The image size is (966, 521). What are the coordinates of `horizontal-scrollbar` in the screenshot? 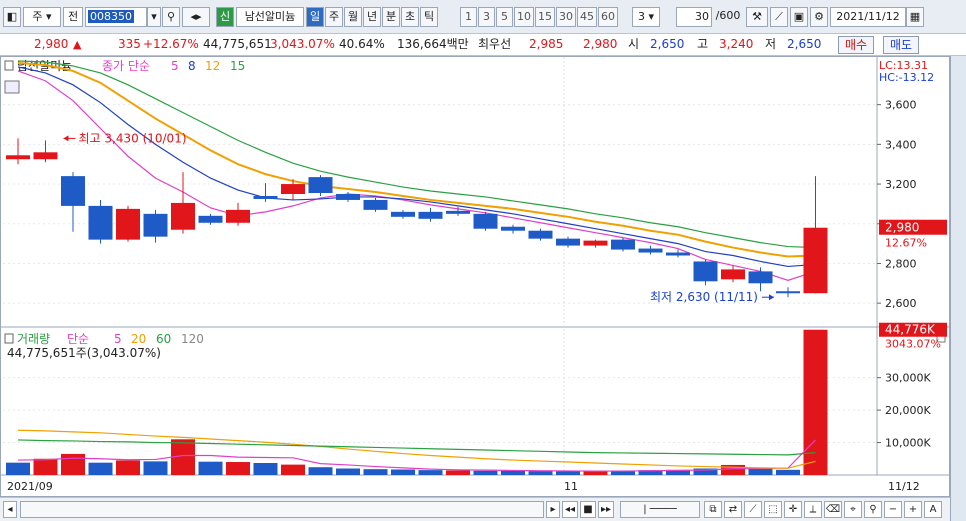 It's located at (282, 509).